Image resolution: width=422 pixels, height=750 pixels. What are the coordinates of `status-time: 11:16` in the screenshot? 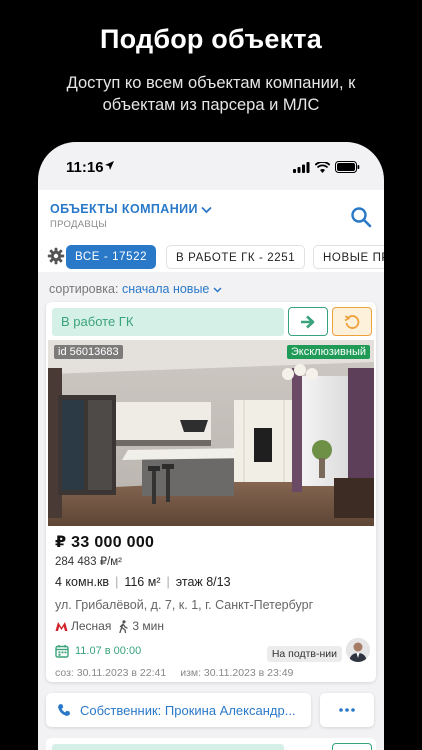 It's located at (85, 167).